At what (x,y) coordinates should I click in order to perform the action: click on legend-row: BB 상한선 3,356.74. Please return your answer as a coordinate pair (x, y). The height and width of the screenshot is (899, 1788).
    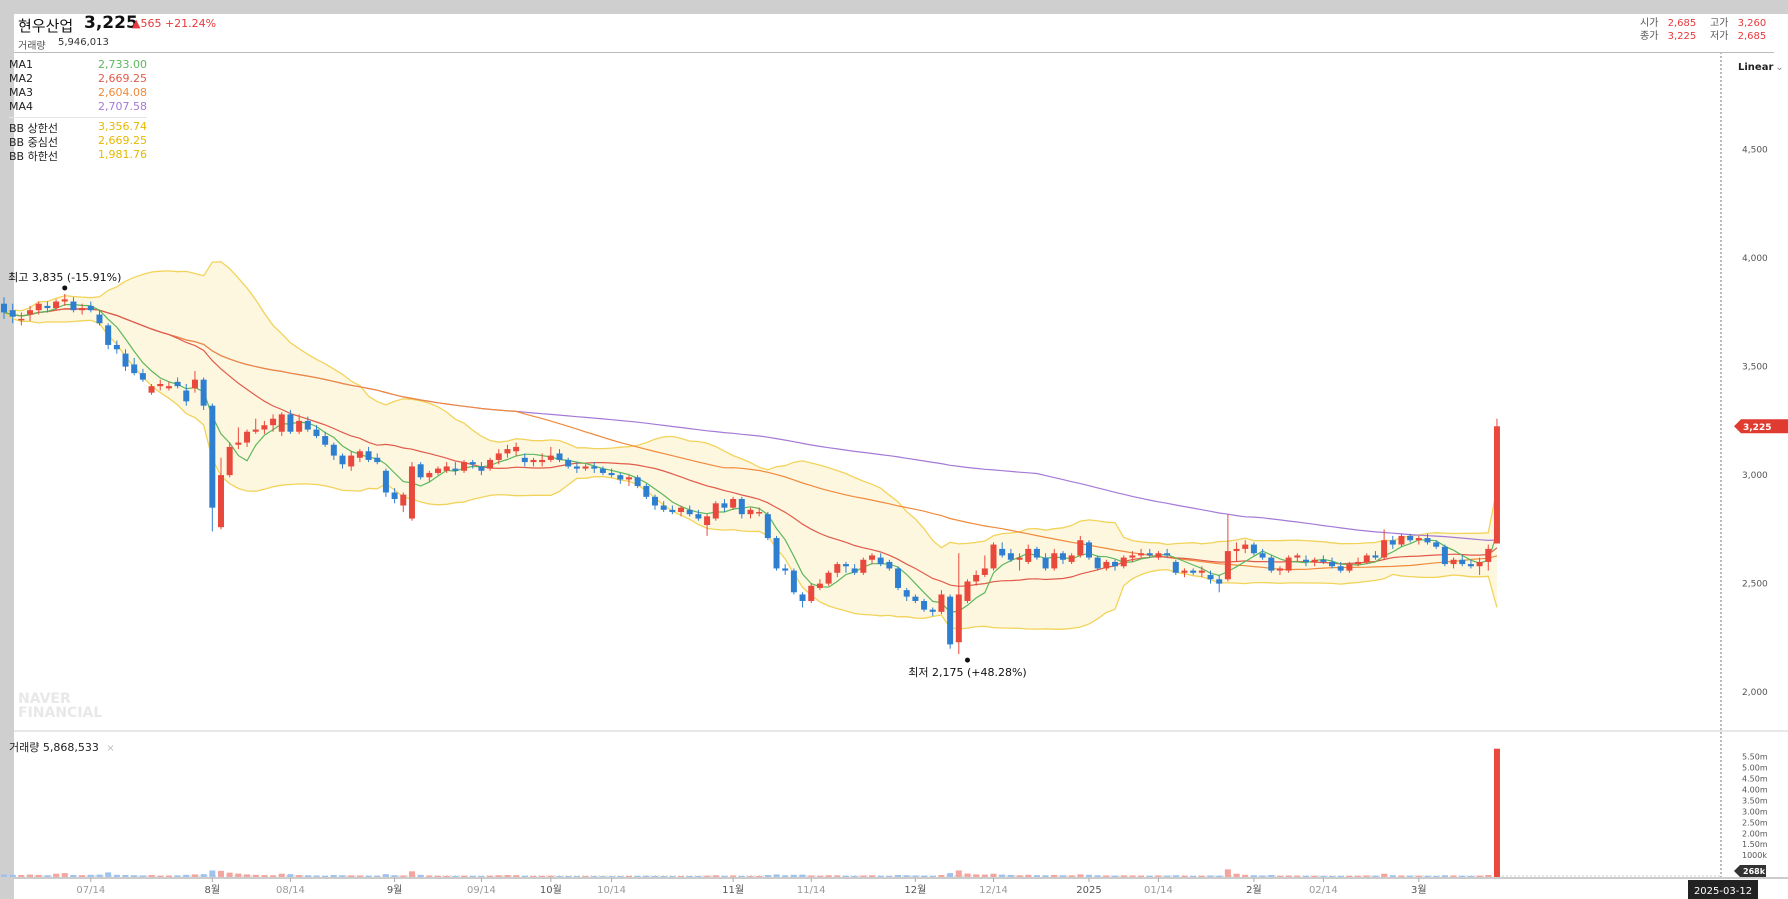
    Looking at the image, I should click on (78, 127).